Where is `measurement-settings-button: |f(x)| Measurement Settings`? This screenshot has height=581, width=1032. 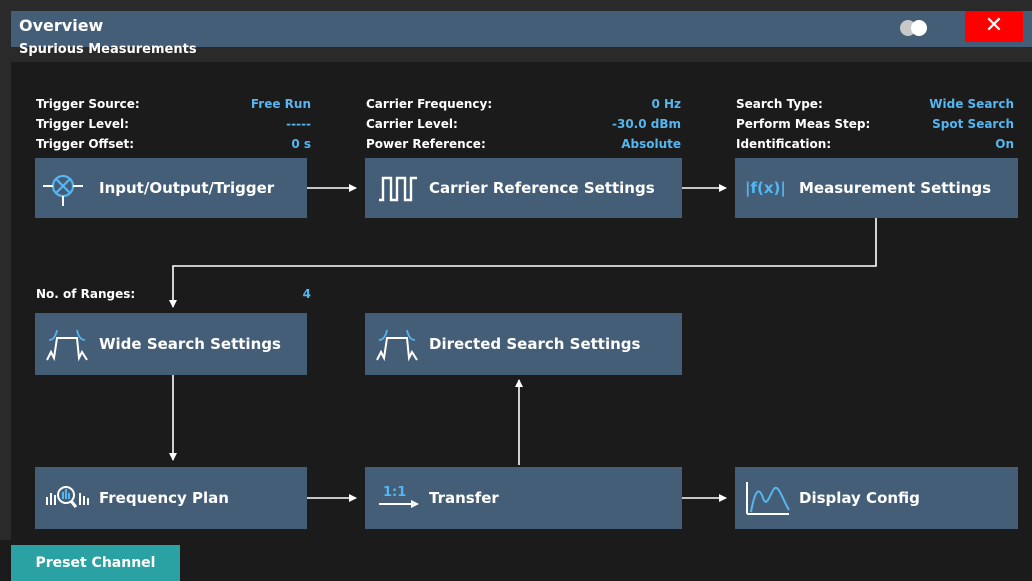 measurement-settings-button: |f(x)| Measurement Settings is located at coordinates (876, 188).